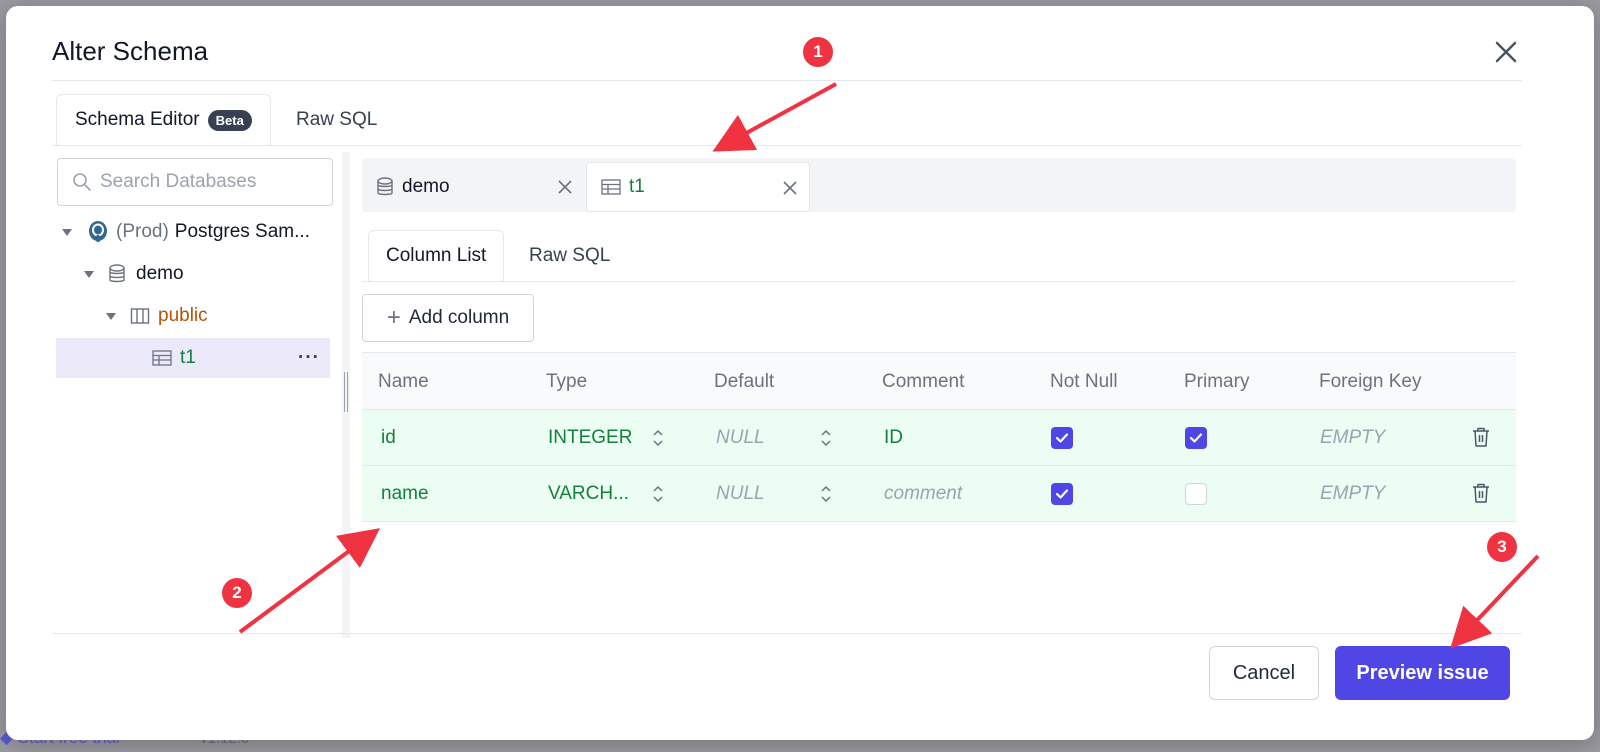 The image size is (1600, 752). Describe the element at coordinates (818, 52) in the screenshot. I see `annotation-marker-1: 1` at that location.